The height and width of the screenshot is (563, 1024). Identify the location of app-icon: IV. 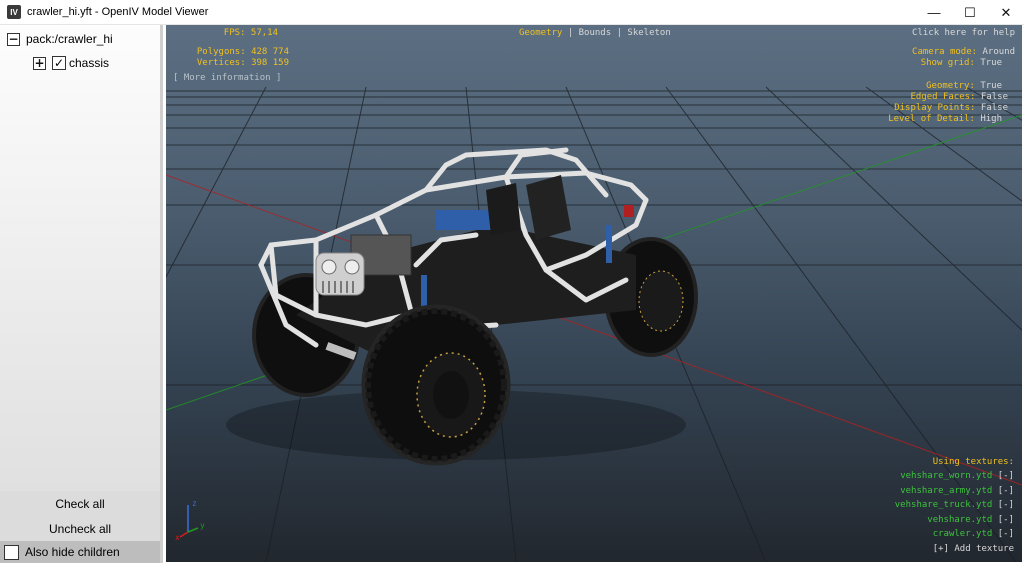
(14, 12).